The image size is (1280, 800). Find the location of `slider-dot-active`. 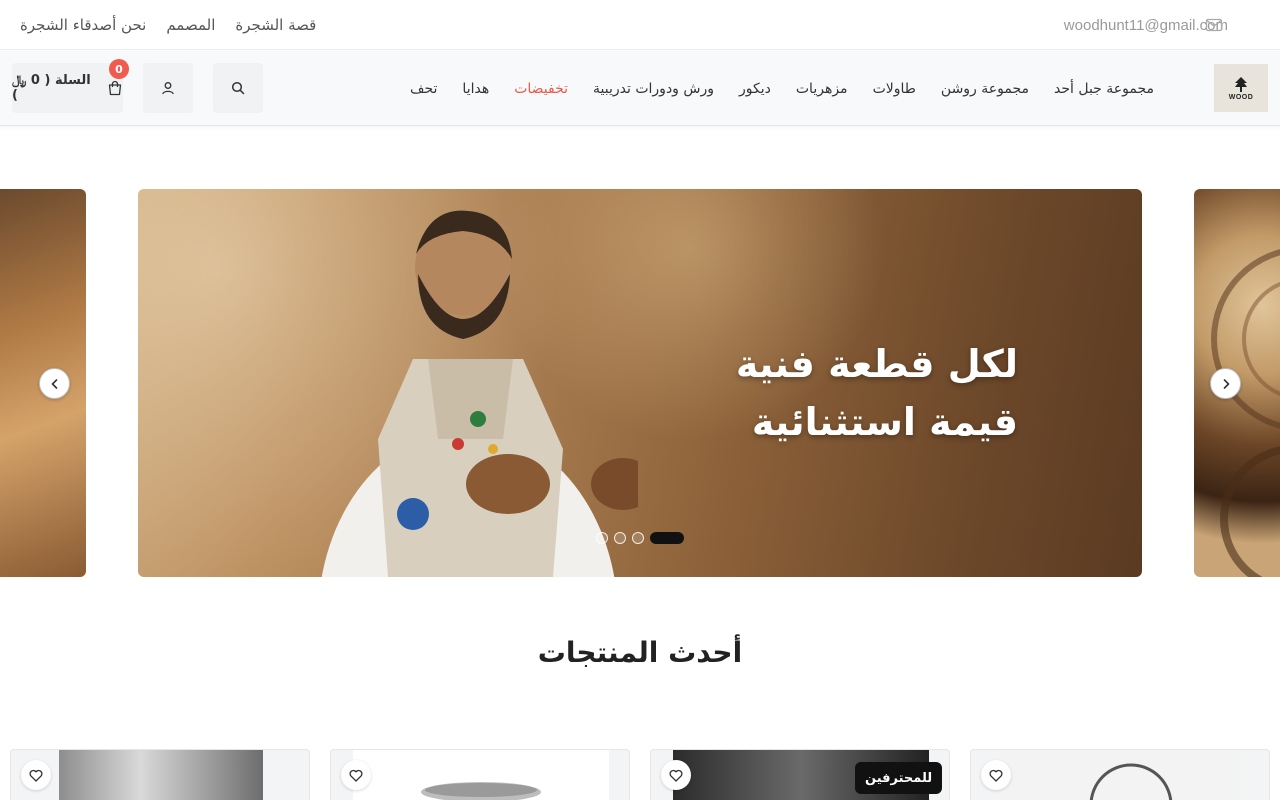

slider-dot-active is located at coordinates (667, 538).